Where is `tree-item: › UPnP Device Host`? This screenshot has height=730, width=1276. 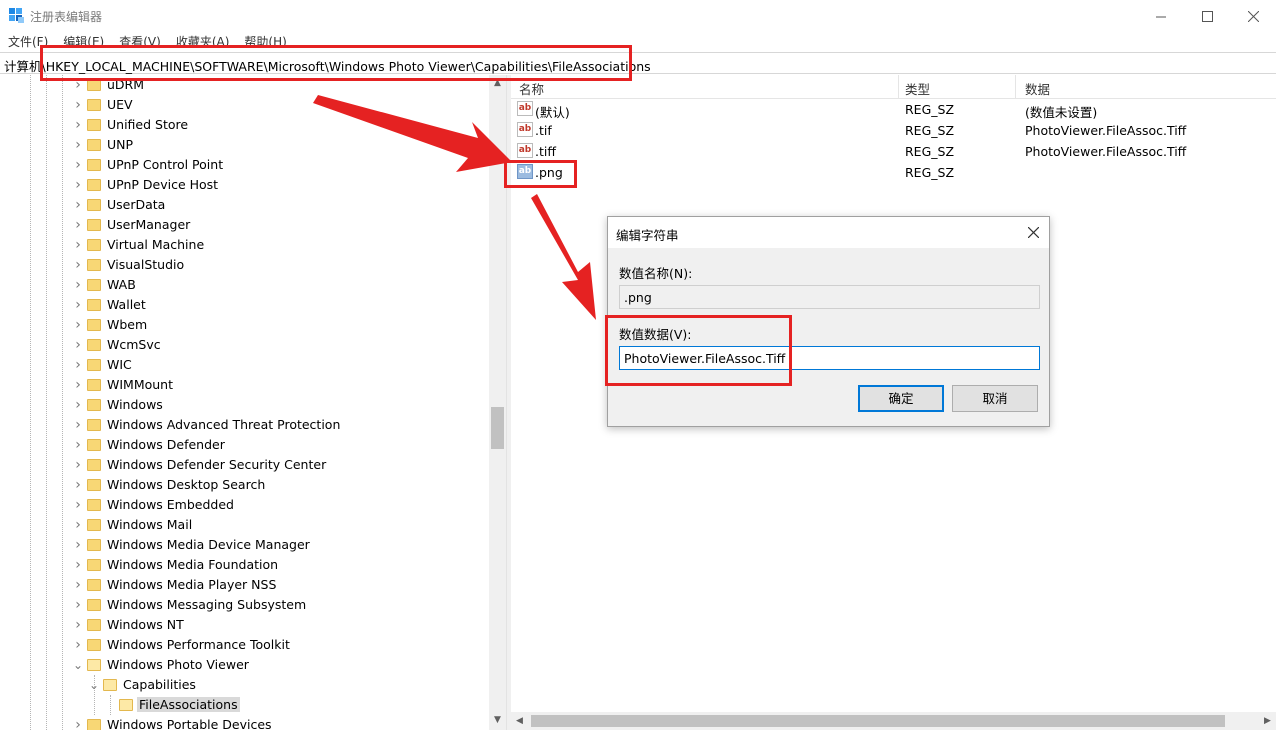
tree-item: › UPnP Device Host is located at coordinates (245, 185).